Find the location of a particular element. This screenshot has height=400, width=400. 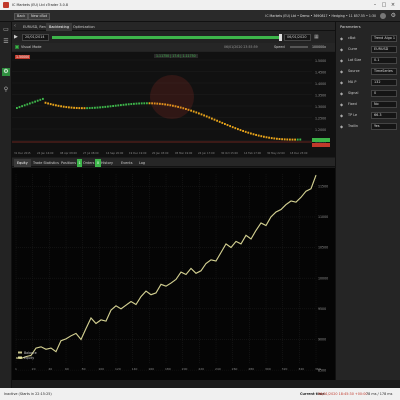

parameter-value-input: 0 is located at coordinates (384, 93).